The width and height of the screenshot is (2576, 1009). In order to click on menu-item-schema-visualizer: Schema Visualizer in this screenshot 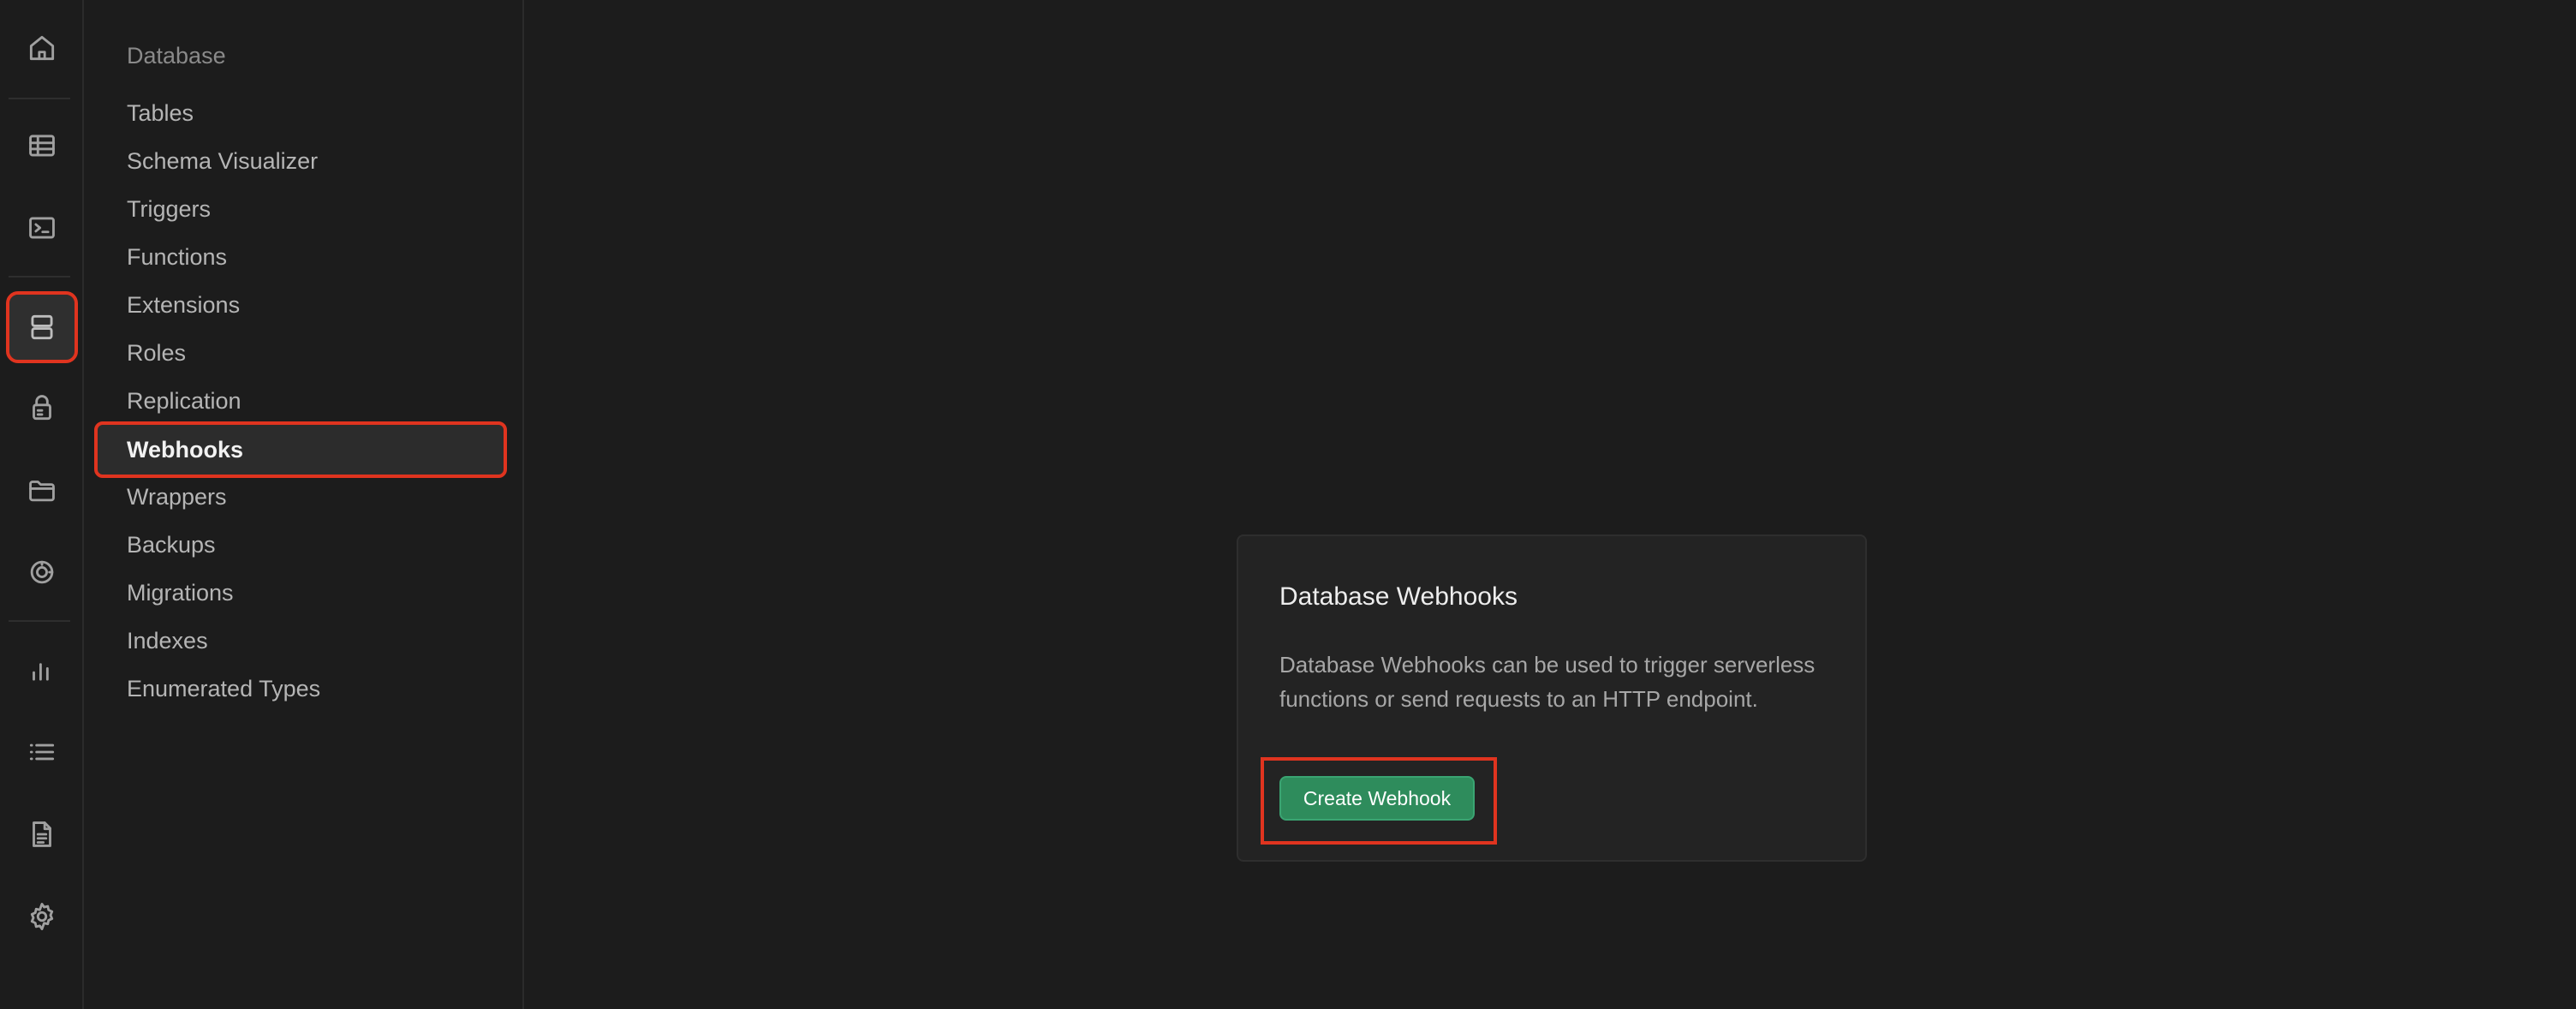, I will do `click(301, 161)`.